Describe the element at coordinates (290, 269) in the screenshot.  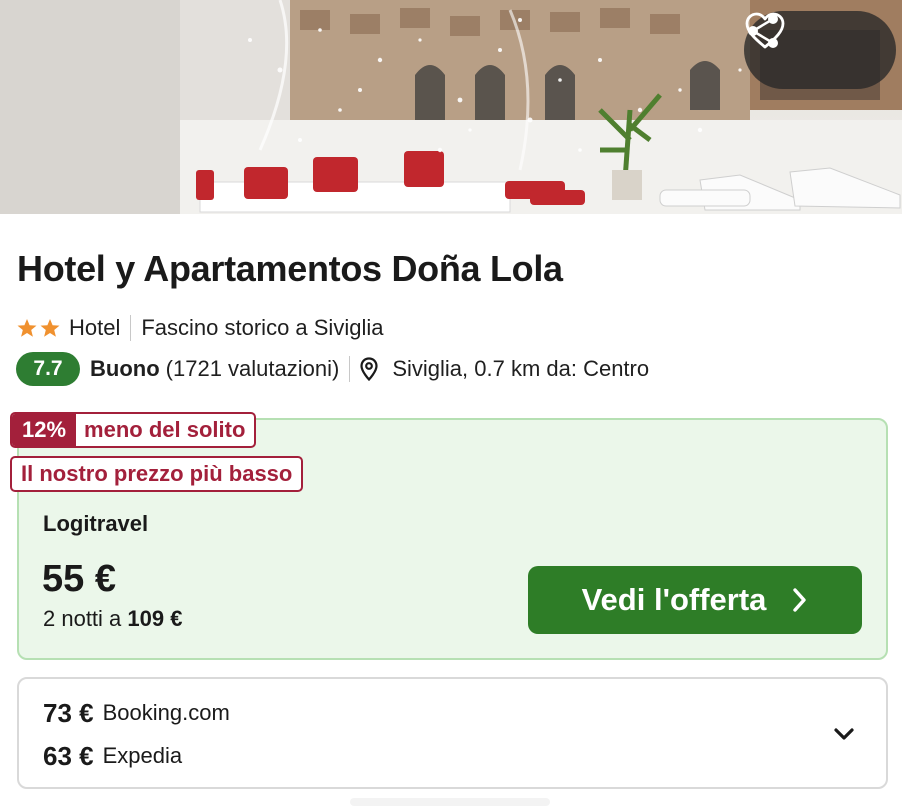
I see `hotel-name: Hotel y Apartamentos Doña Lola` at that location.